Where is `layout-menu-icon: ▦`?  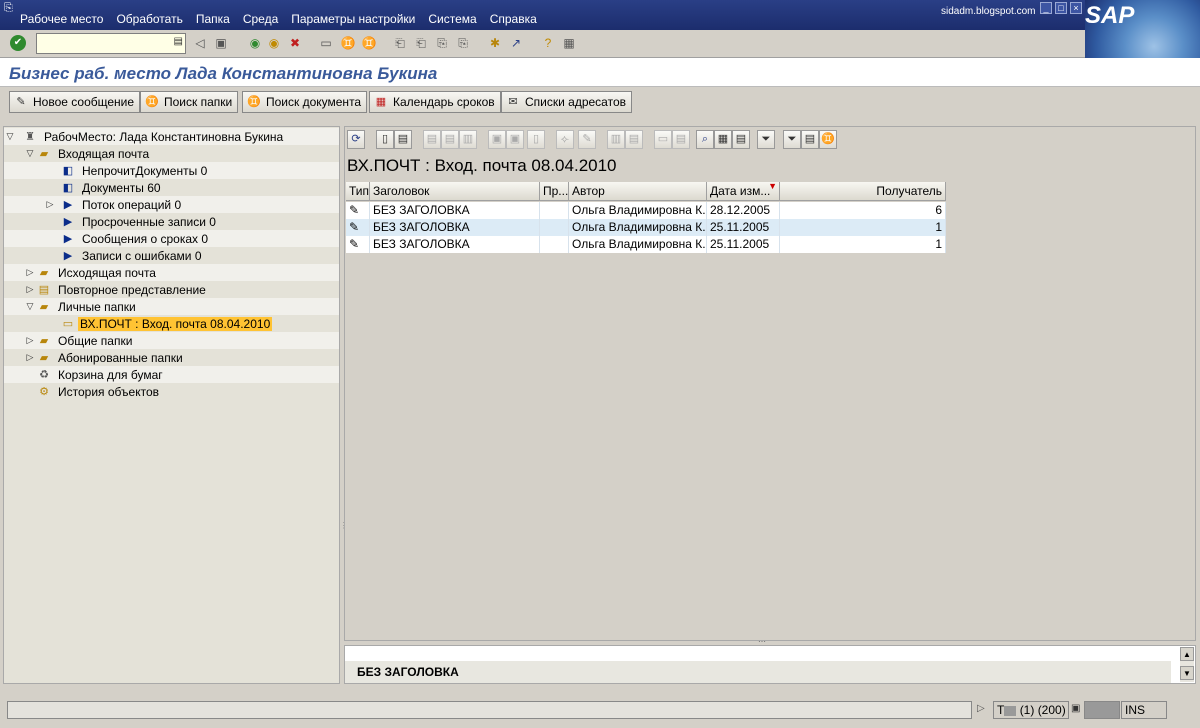 layout-menu-icon: ▦ is located at coordinates (569, 43).